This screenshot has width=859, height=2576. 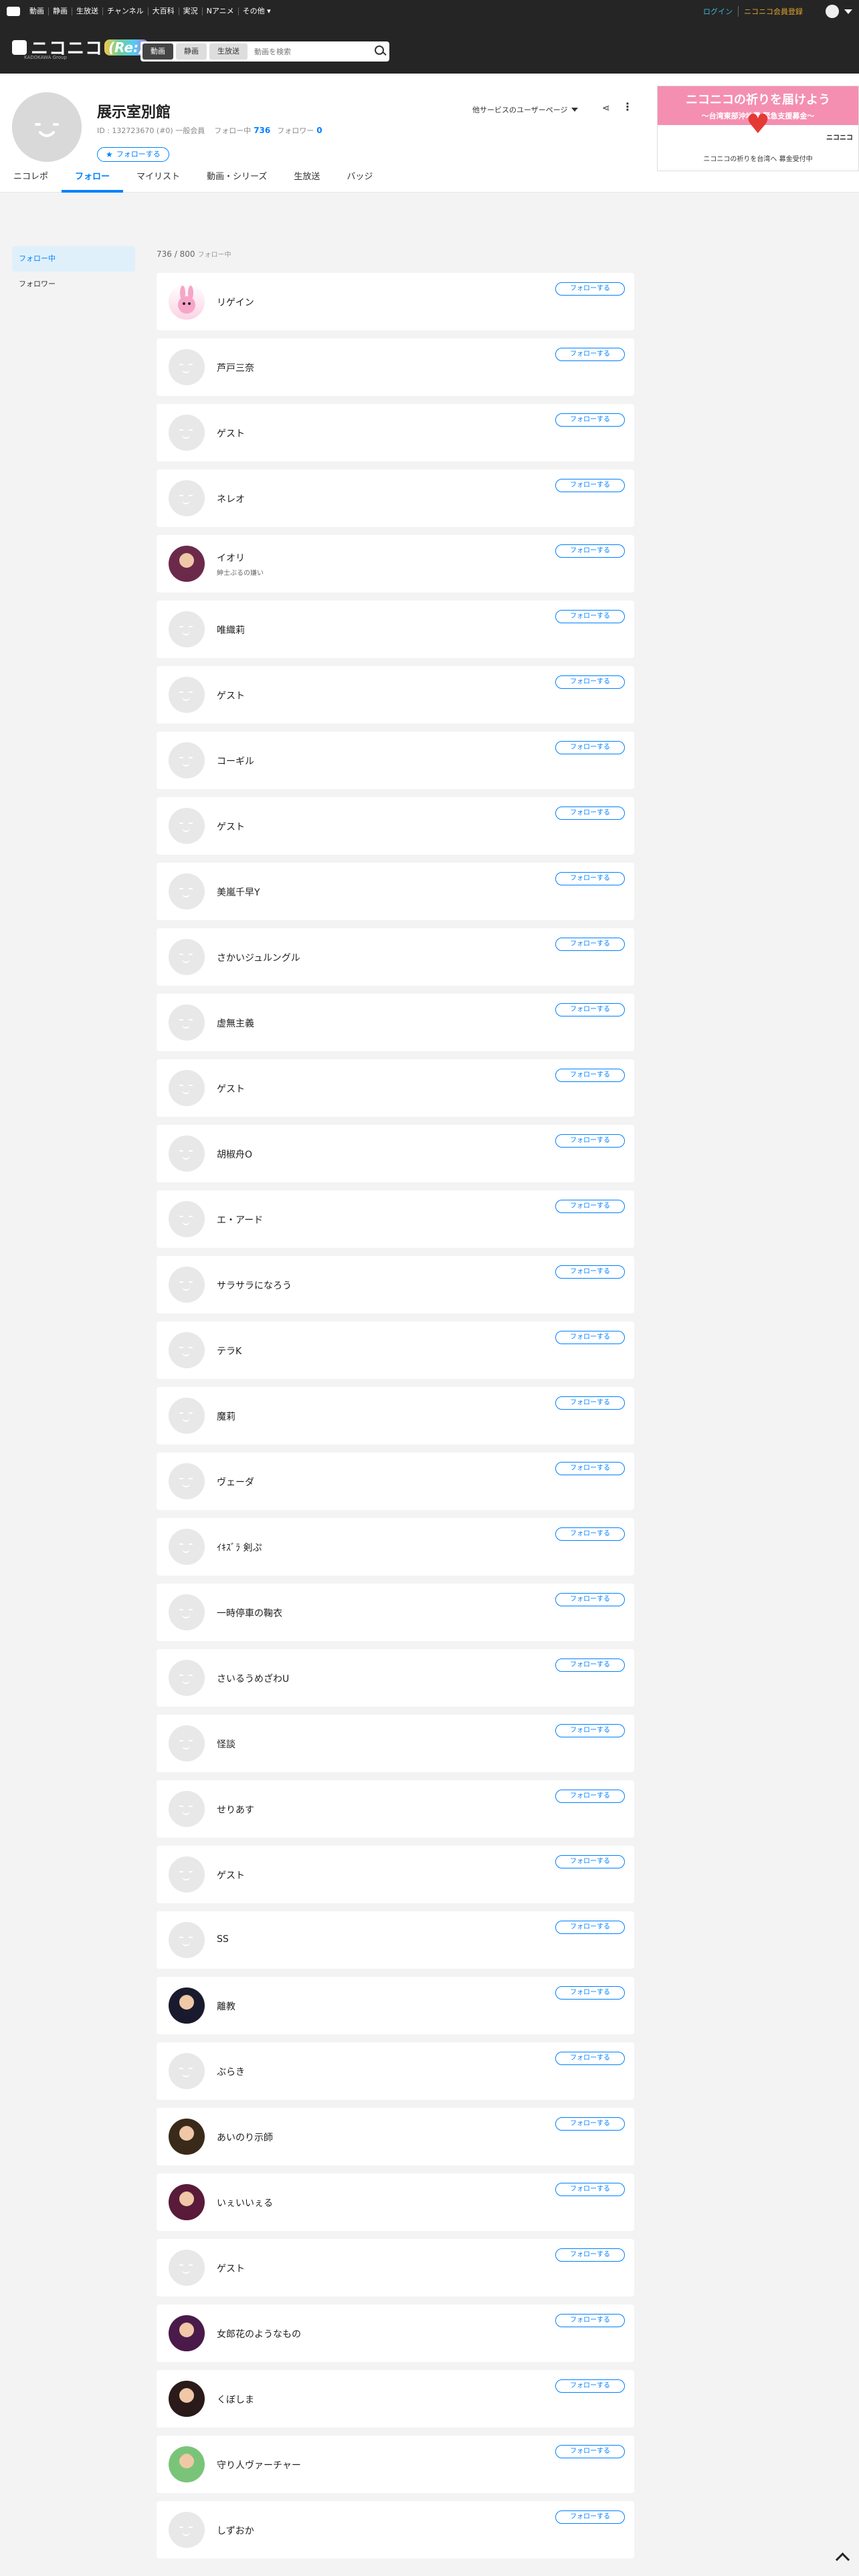 What do you see at coordinates (235, 2530) in the screenshot?
I see `user-name-link: しずおか` at bounding box center [235, 2530].